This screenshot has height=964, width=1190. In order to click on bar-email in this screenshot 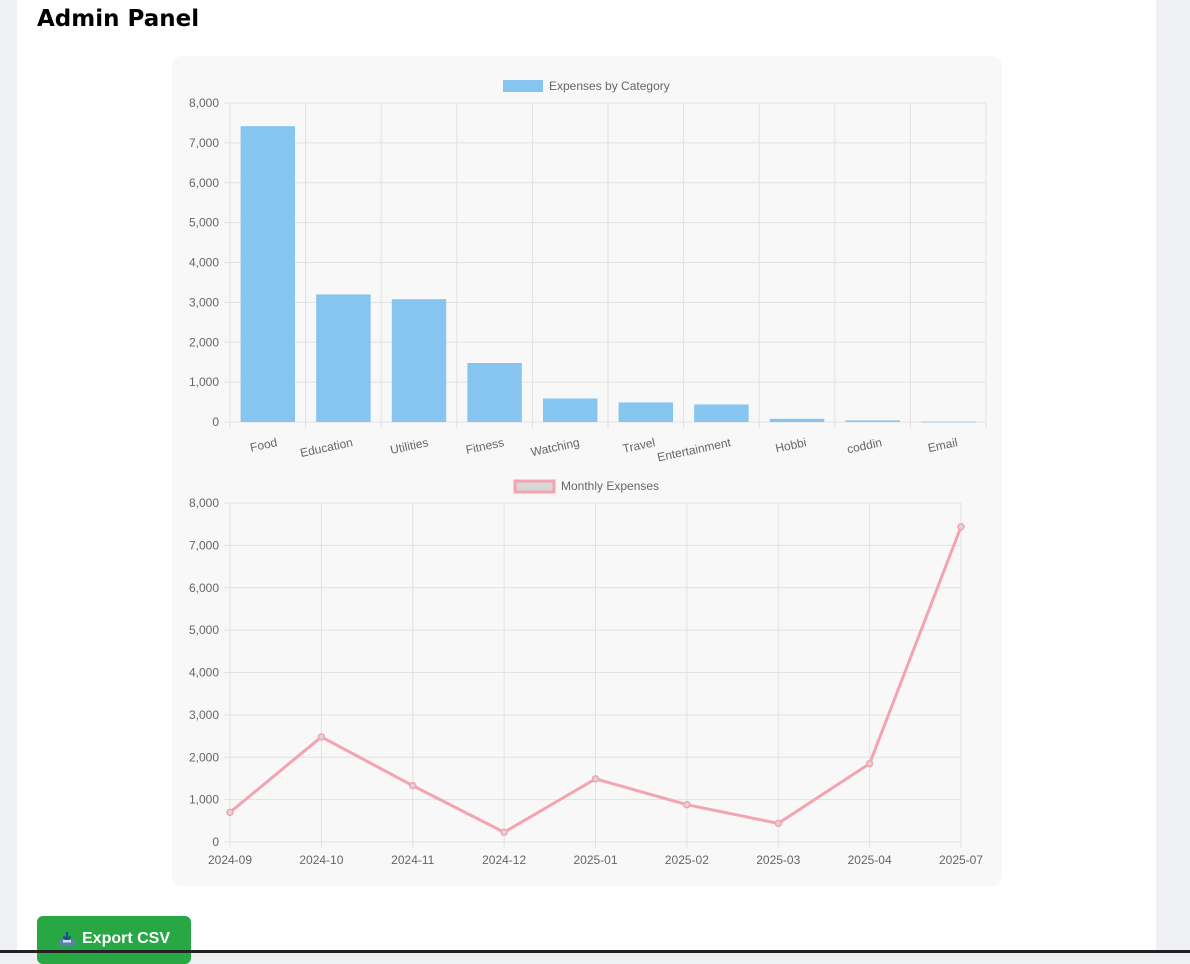, I will do `click(948, 422)`.